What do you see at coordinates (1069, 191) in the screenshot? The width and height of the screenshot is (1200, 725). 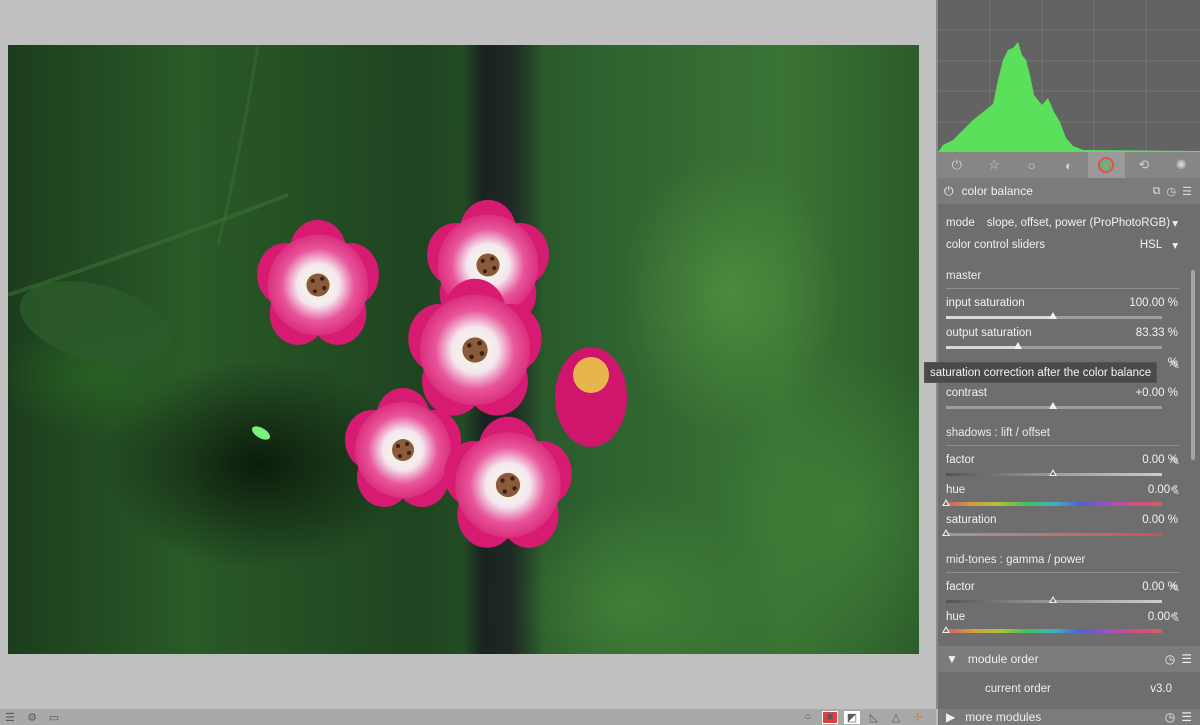 I see `color-balance-header: ⏻ color balance ⧉ ◷ ☰` at bounding box center [1069, 191].